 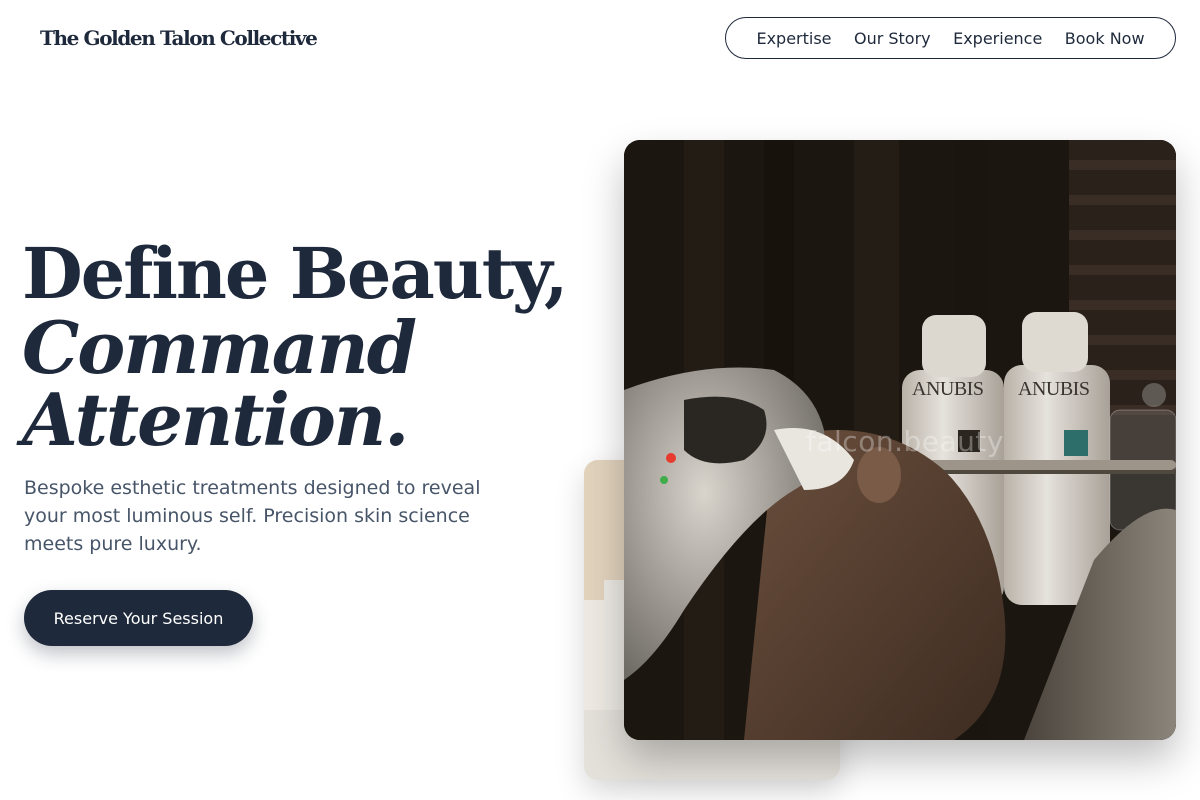 What do you see at coordinates (950, 38) in the screenshot?
I see `main-nav: Expertise Our Story Experience Book Now` at bounding box center [950, 38].